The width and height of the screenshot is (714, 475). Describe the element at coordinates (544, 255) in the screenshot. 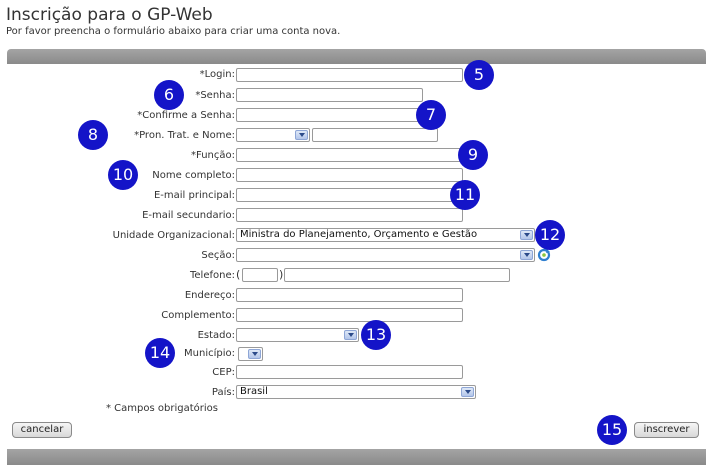

I see `refresh-icon` at that location.